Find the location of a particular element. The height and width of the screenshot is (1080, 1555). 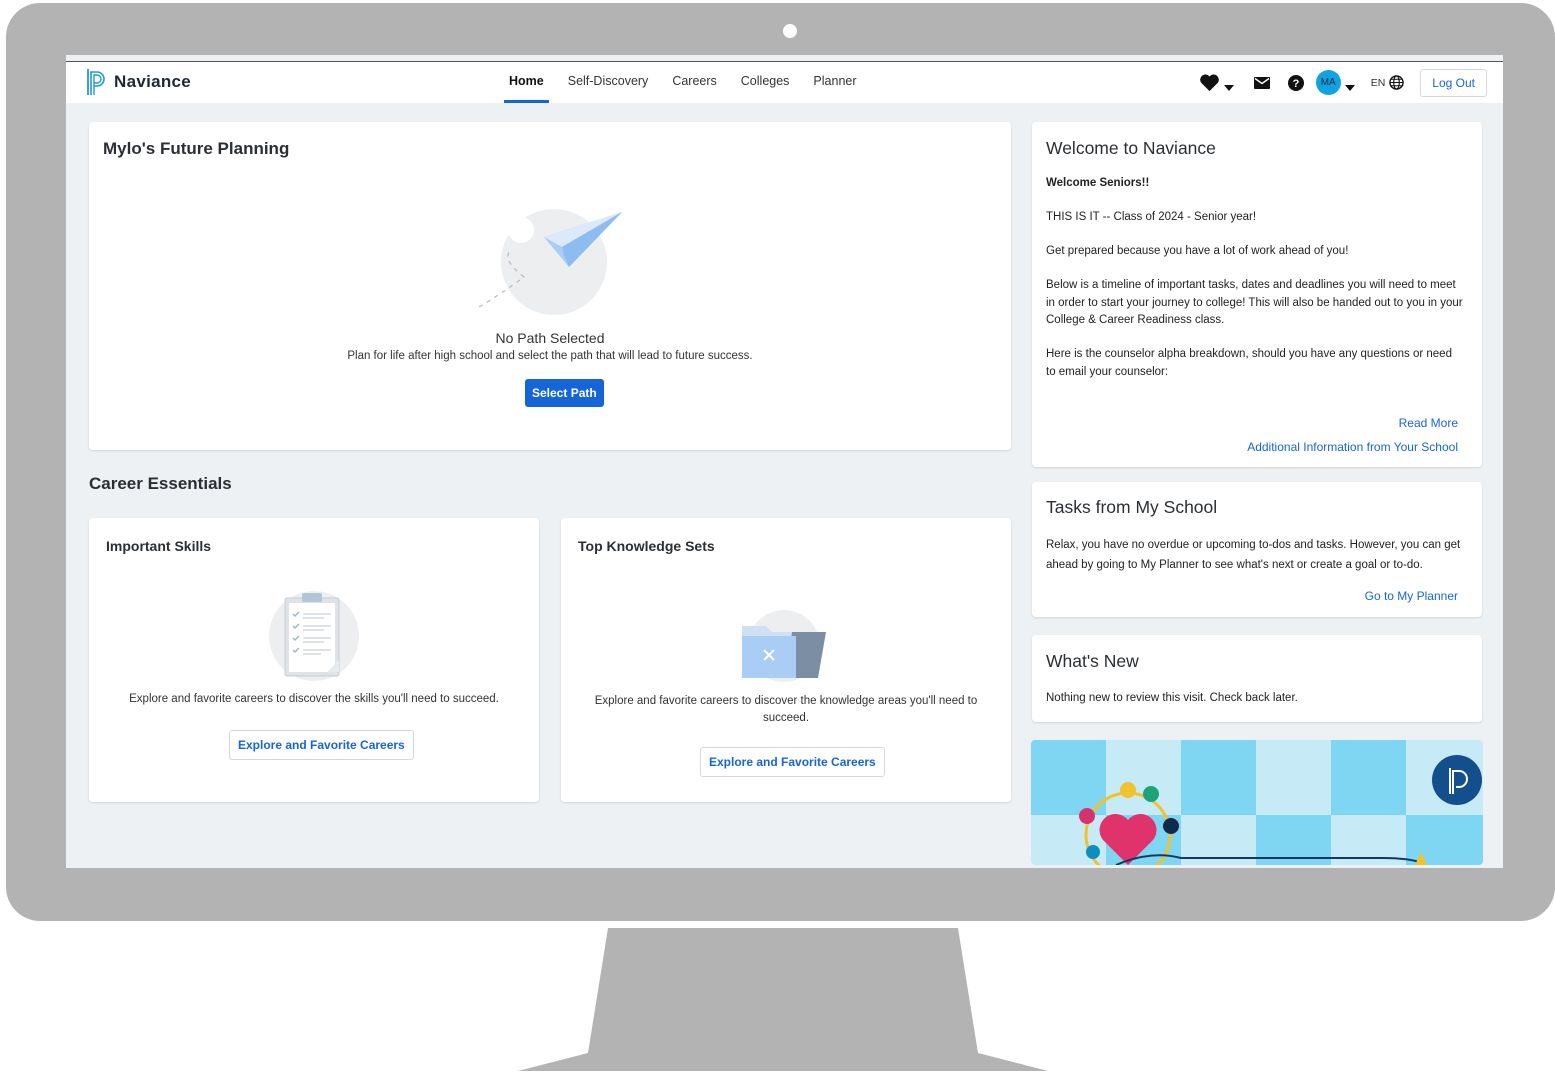

favorites-menu is located at coordinates (1216, 82).